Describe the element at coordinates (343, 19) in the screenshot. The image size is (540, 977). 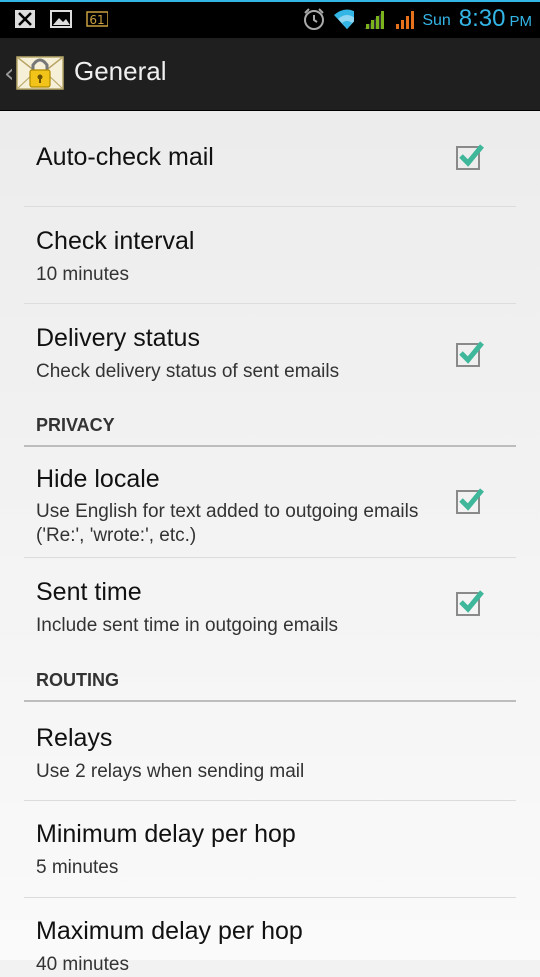
I see `wifi-icon` at that location.